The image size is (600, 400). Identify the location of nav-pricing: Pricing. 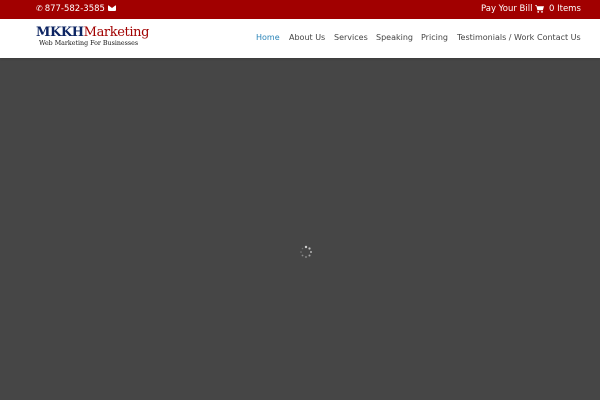
(434, 37).